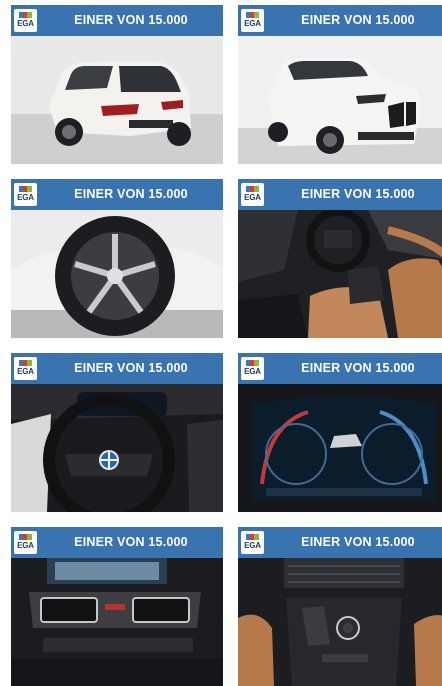 The image size is (442, 686). What do you see at coordinates (340, 622) in the screenshot?
I see `center-console-photo` at bounding box center [340, 622].